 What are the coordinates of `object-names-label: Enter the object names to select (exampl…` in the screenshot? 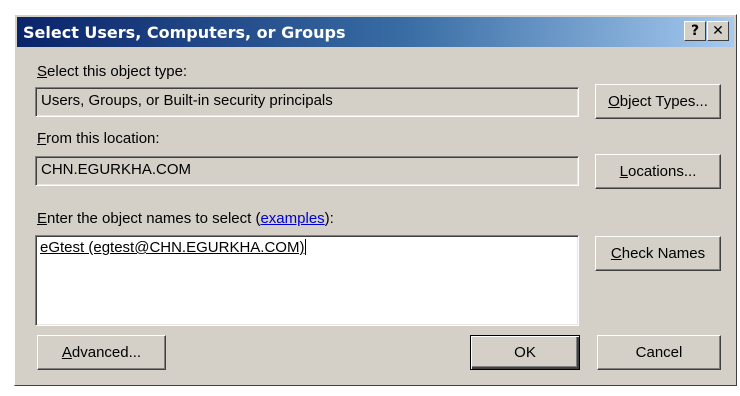 It's located at (185, 218).